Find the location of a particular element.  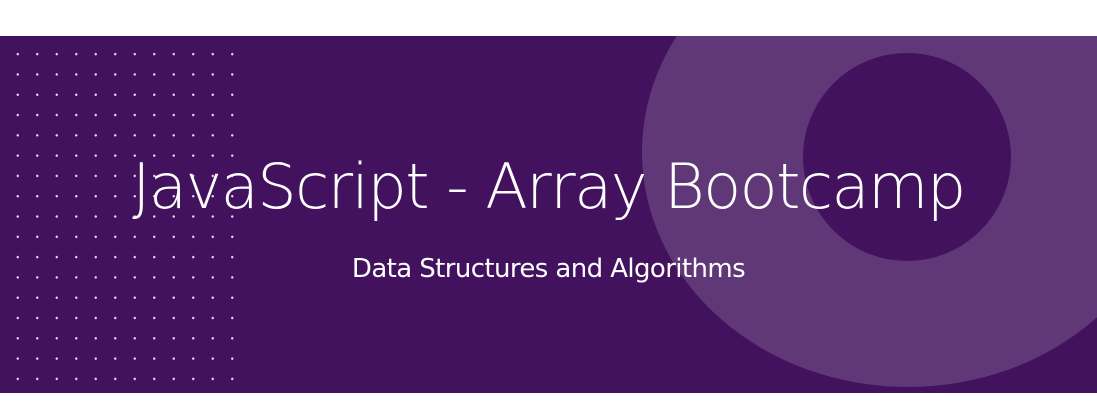

banner-title: JavaScript - Array Bootcamp is located at coordinates (549, 186).